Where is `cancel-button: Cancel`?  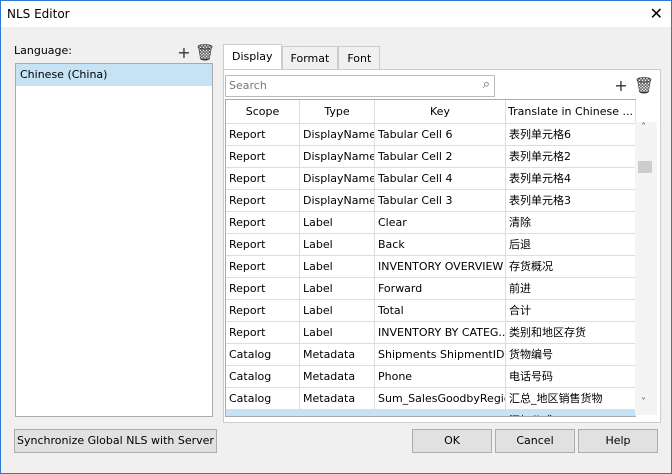
cancel-button: Cancel is located at coordinates (535, 441).